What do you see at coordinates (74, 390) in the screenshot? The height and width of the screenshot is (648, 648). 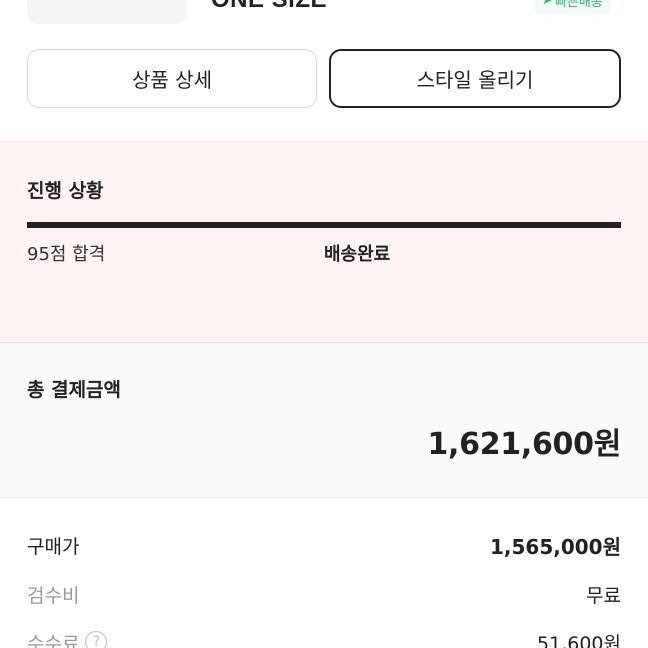 I see `total-payment-label: 총 결제금액` at bounding box center [74, 390].